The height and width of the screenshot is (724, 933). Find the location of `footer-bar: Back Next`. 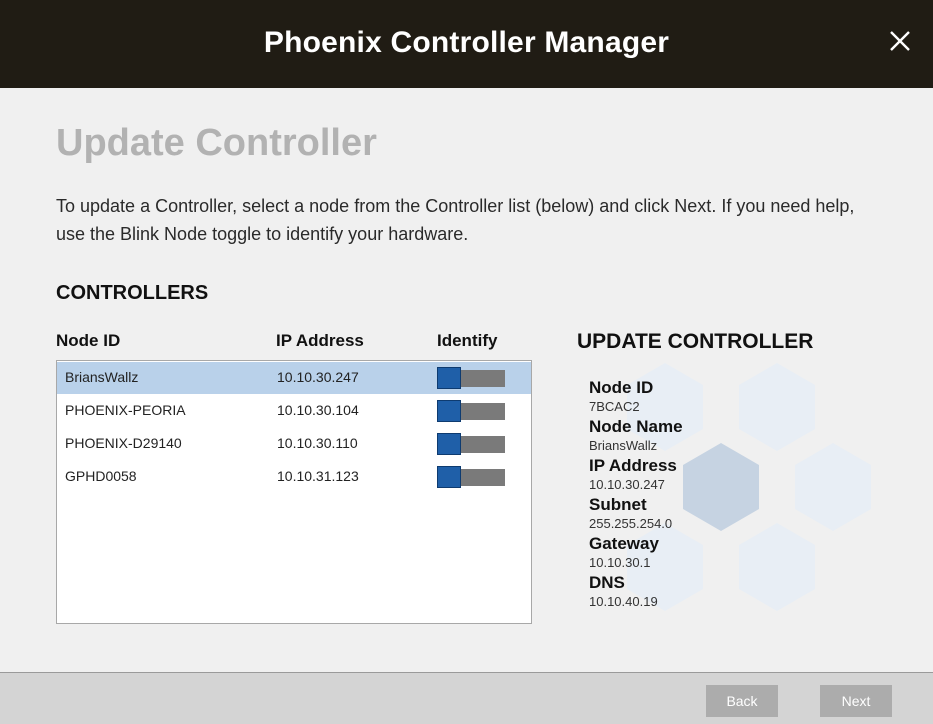

footer-bar: Back Next is located at coordinates (466, 698).